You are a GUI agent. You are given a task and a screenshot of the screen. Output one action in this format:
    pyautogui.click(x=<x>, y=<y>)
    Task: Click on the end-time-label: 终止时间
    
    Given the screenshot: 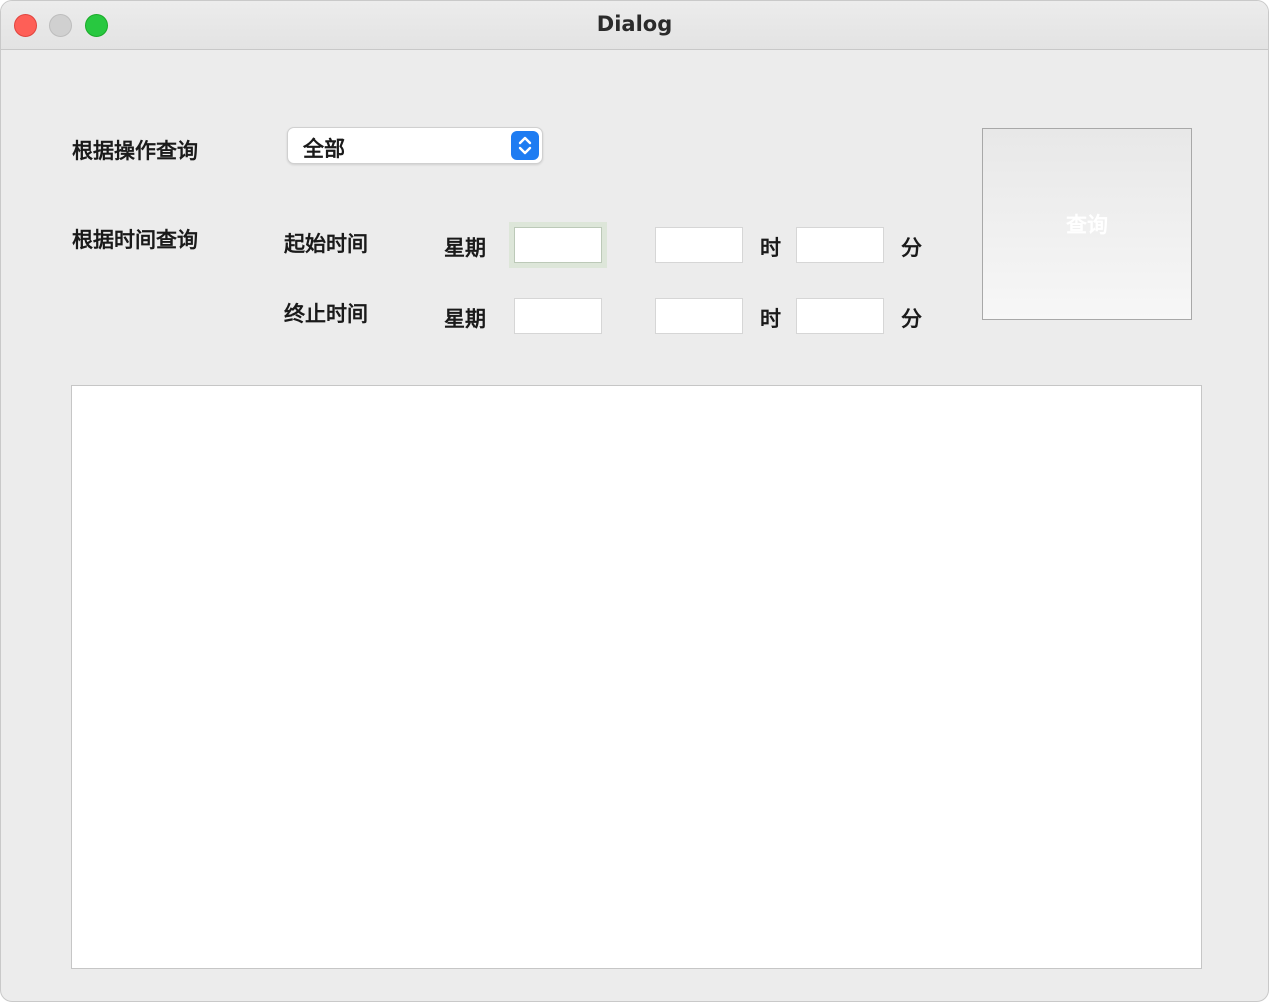 What is the action you would take?
    pyautogui.click(x=326, y=314)
    